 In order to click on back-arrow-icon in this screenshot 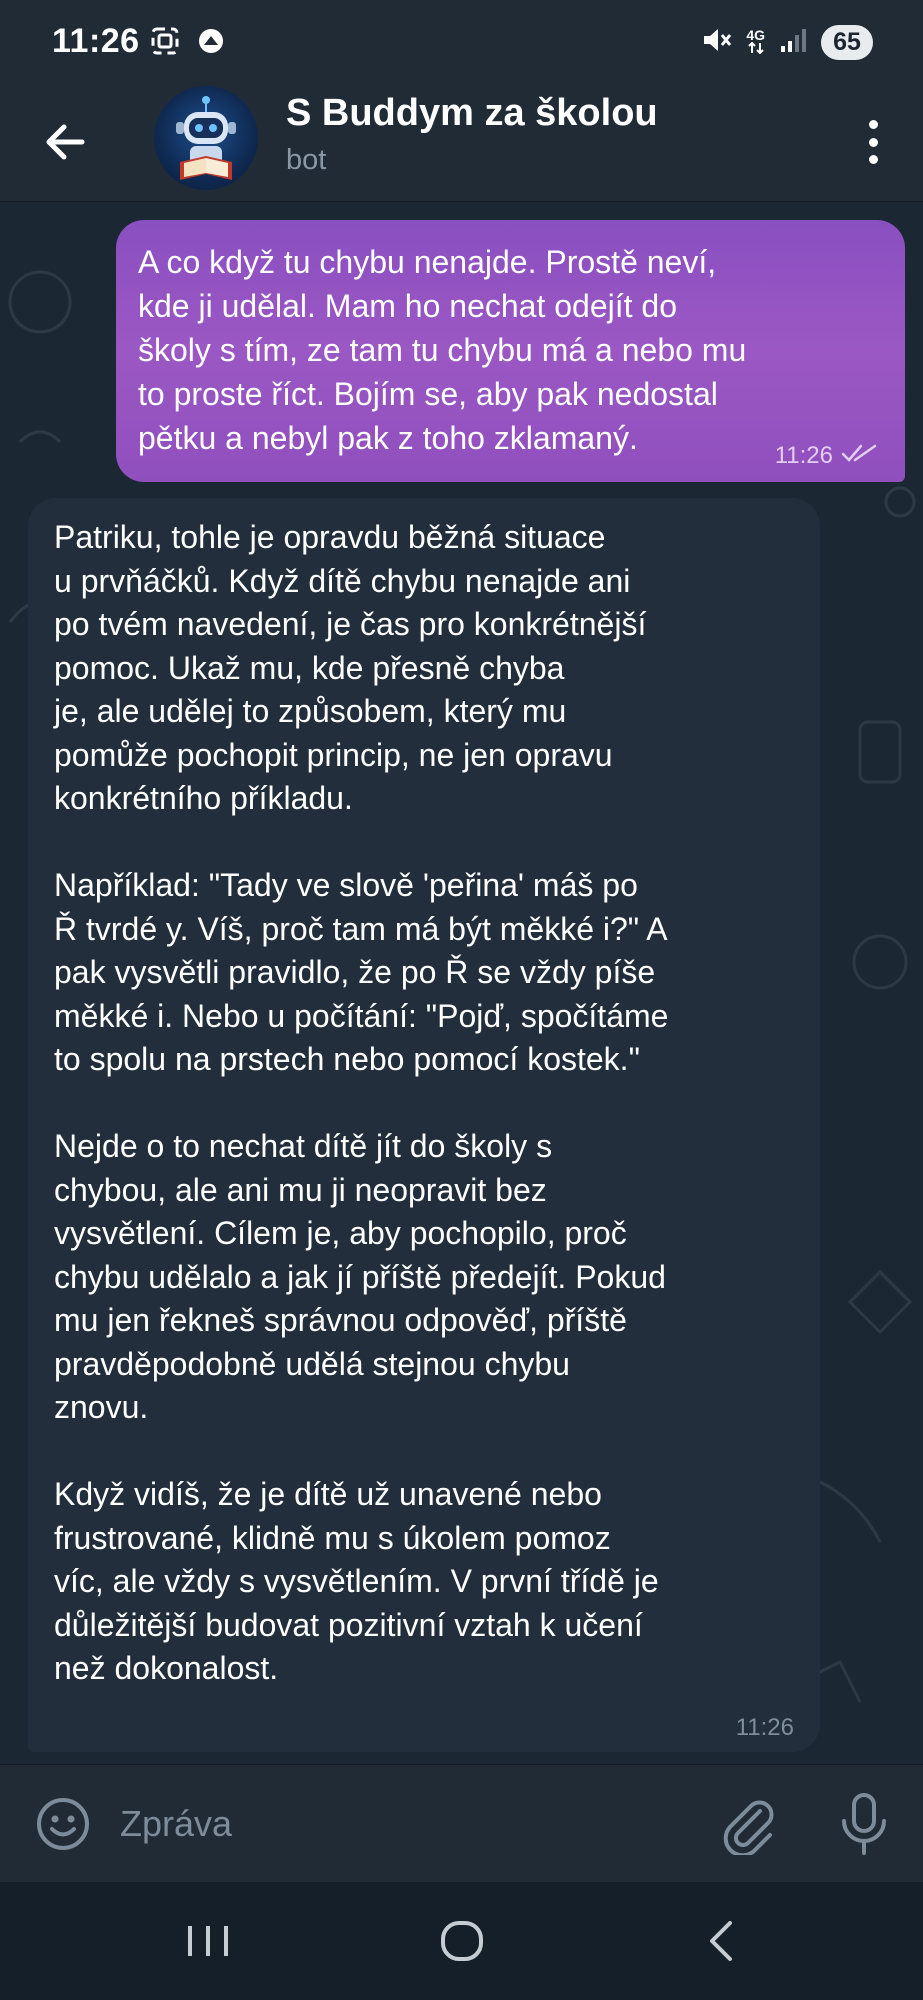, I will do `click(66, 142)`.